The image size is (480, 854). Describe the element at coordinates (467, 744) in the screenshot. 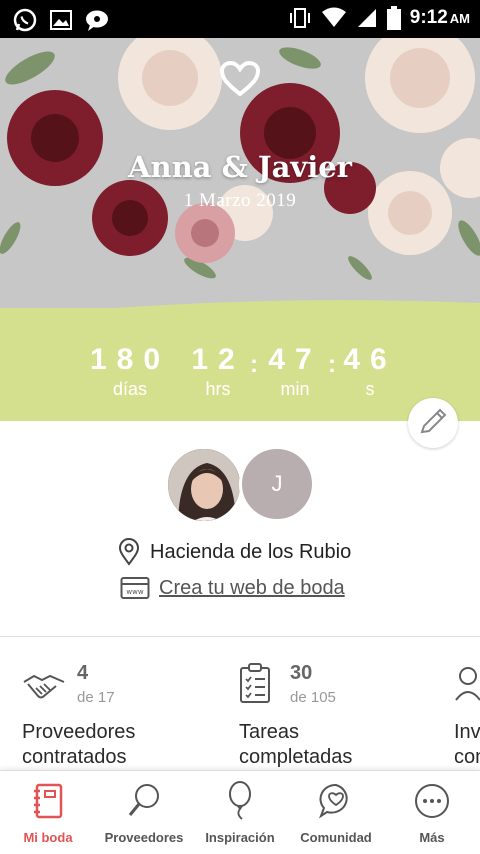

I see `stat-guests-title: Invcon` at that location.